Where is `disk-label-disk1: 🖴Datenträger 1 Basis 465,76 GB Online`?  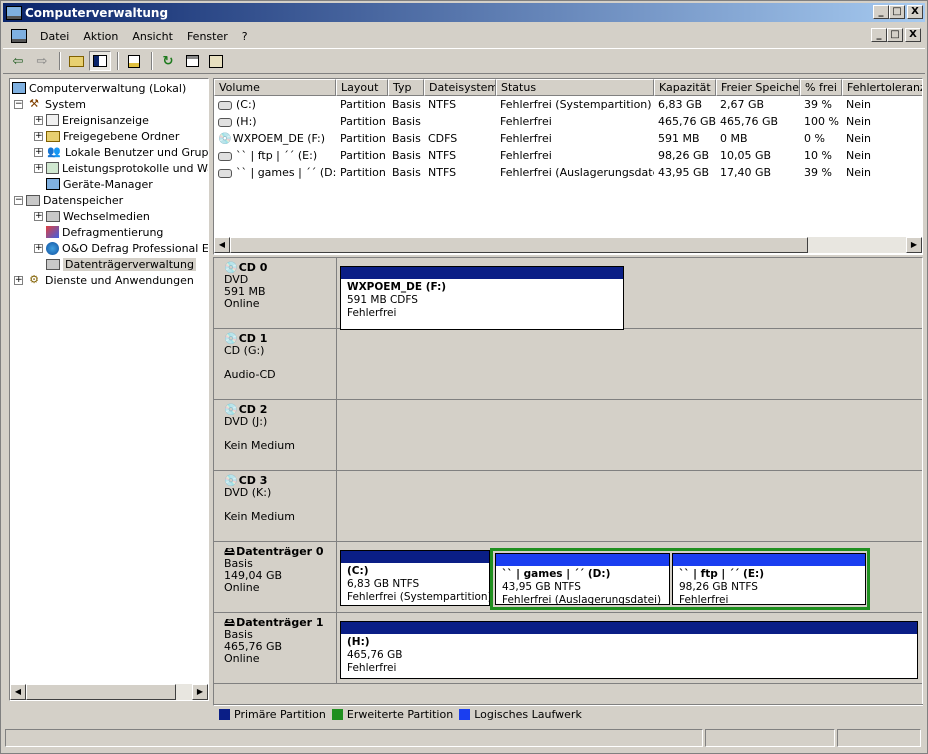
disk-label-disk1: 🖴Datenträger 1 Basis 465,76 GB Online is located at coordinates (275, 648).